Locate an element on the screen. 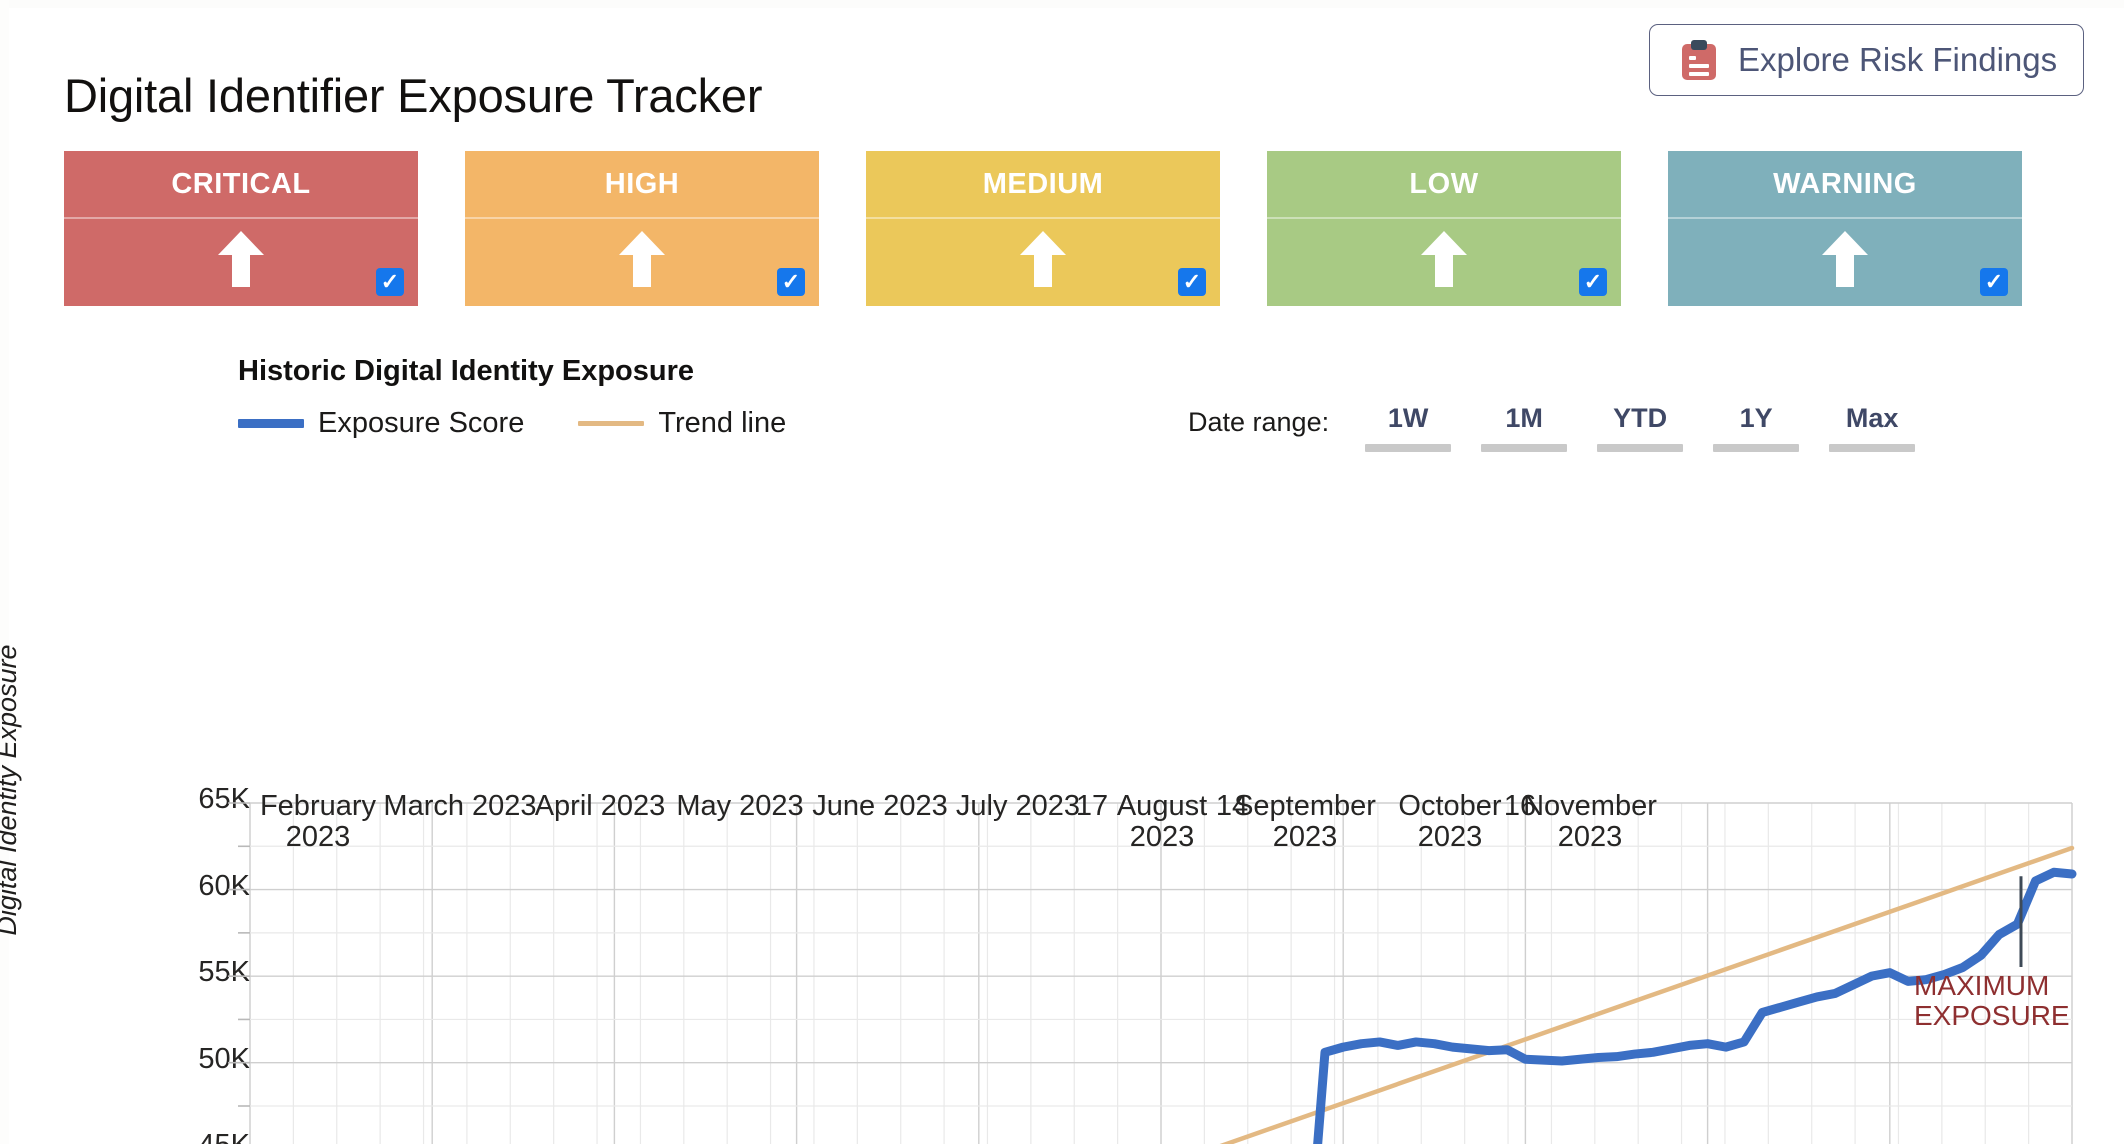 This screenshot has height=1144, width=2124. explore-risk-findings-button: Explore Risk Findings is located at coordinates (1866, 60).